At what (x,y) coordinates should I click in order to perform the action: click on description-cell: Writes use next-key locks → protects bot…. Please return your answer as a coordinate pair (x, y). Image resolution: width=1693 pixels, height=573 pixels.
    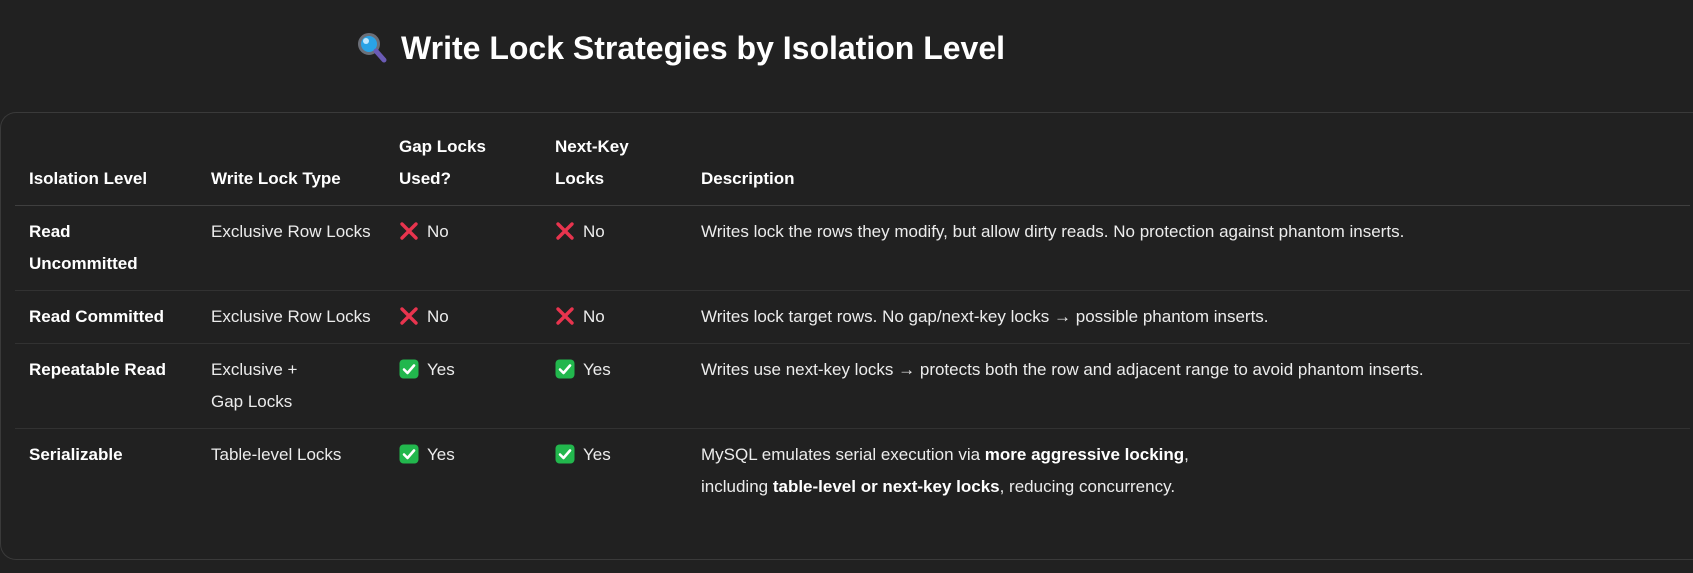
    Looking at the image, I should click on (1188, 386).